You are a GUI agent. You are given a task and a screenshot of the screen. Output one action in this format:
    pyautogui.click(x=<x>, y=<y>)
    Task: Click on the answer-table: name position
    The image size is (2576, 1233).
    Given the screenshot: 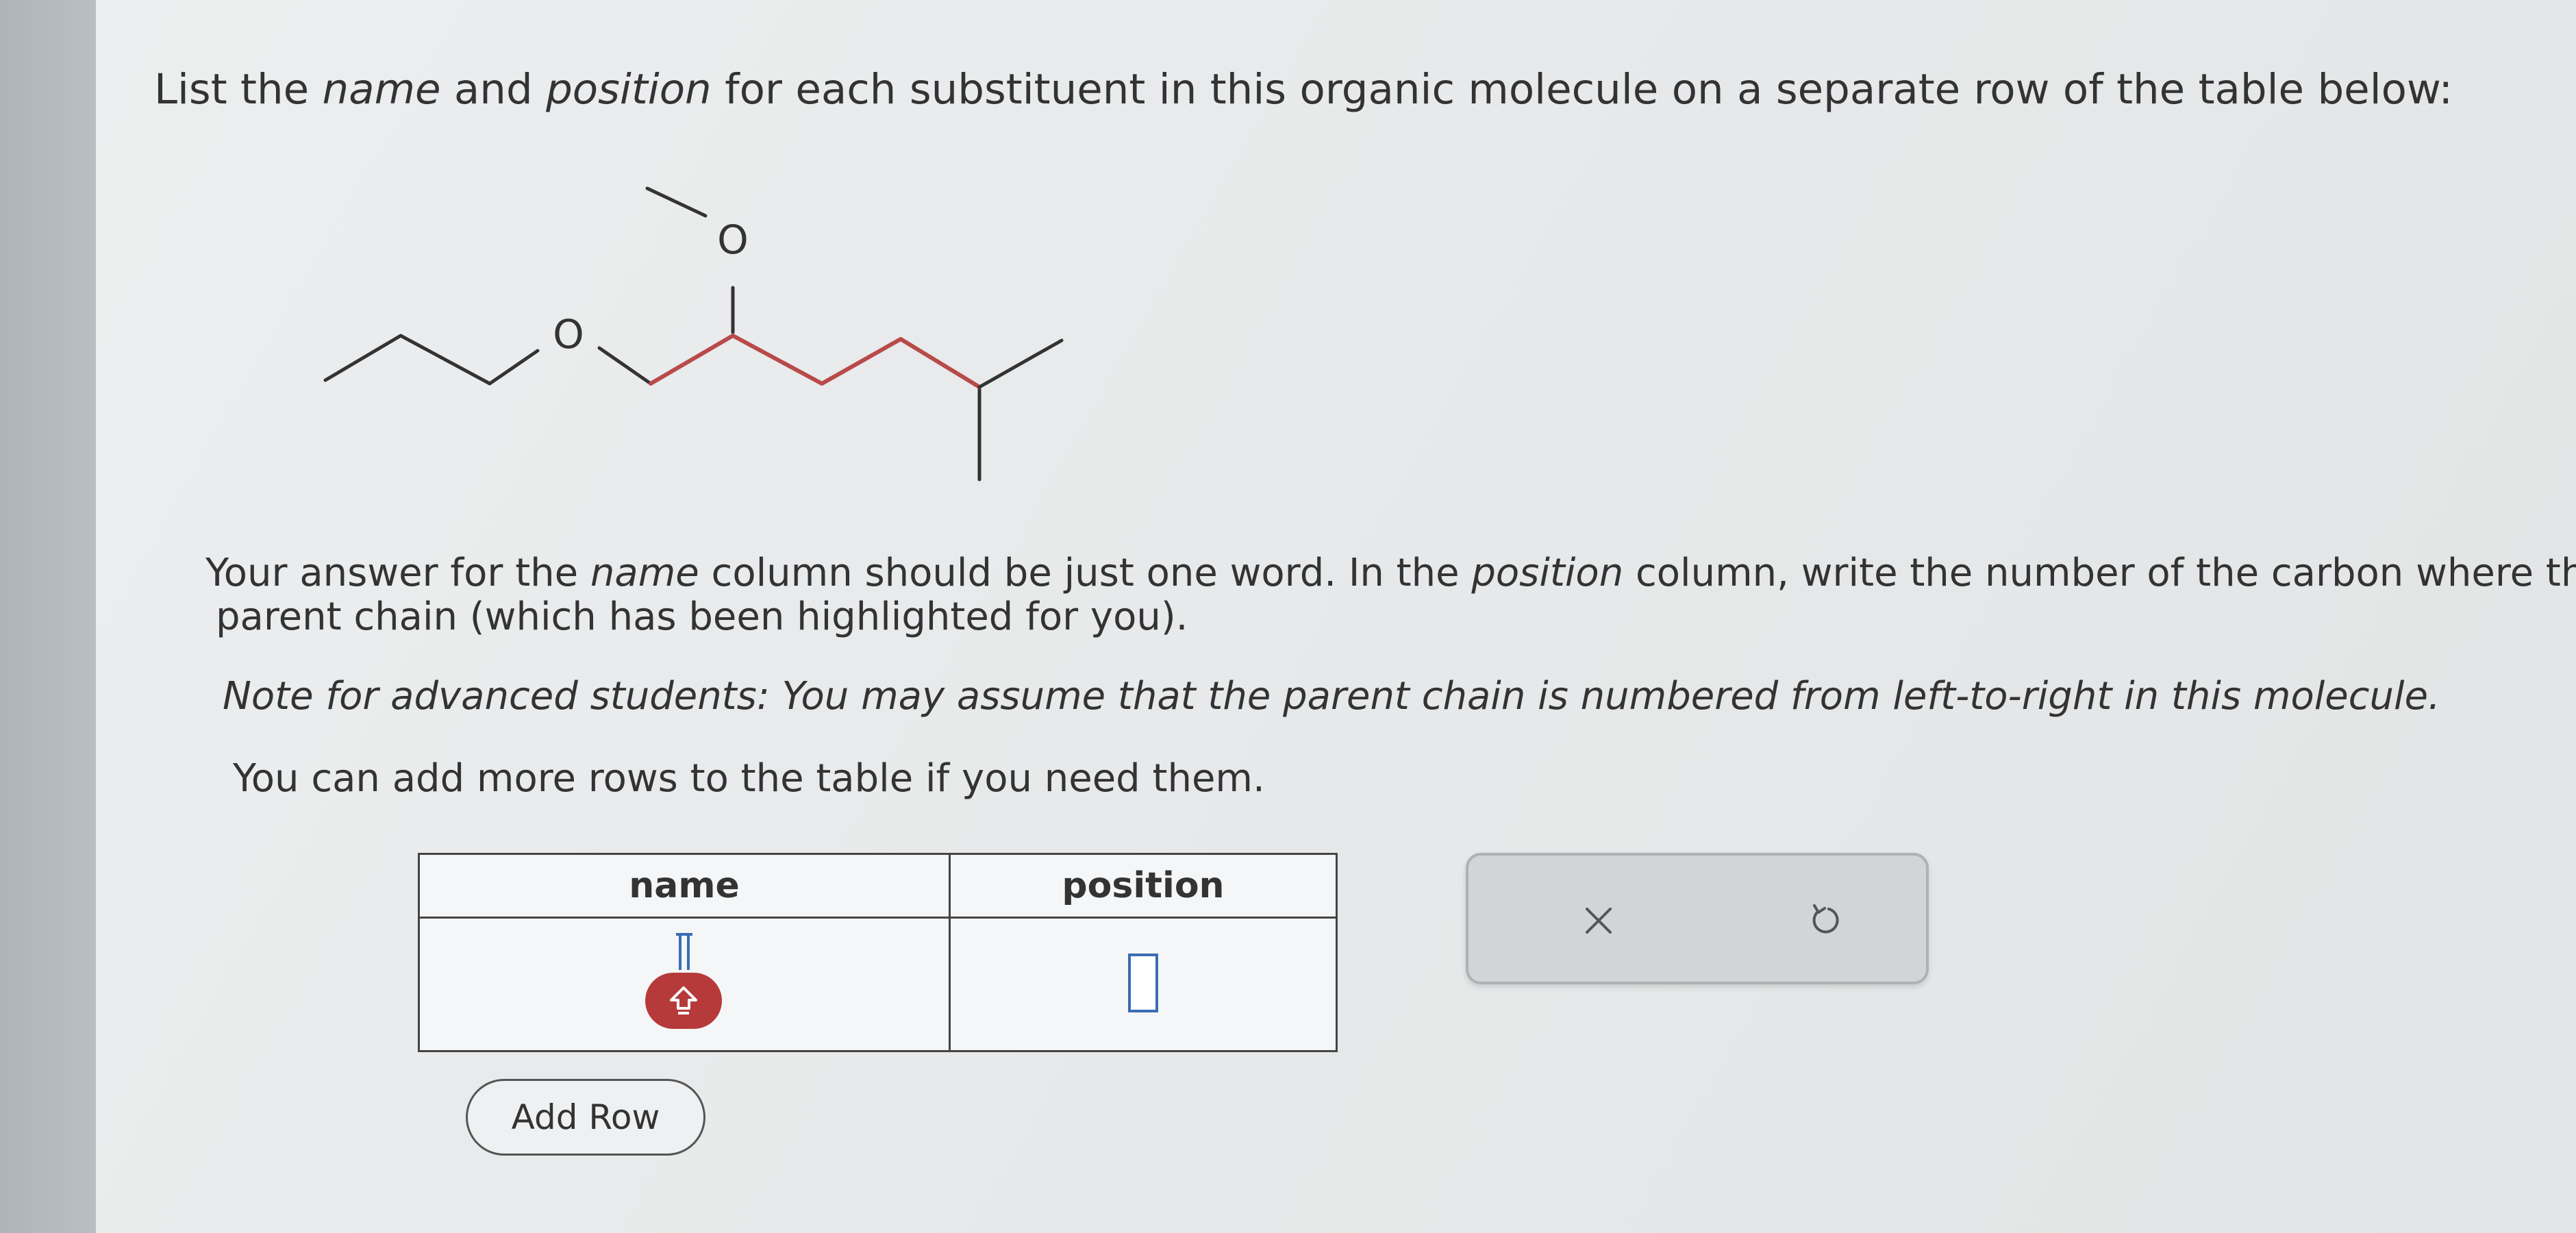 What is the action you would take?
    pyautogui.click(x=878, y=952)
    